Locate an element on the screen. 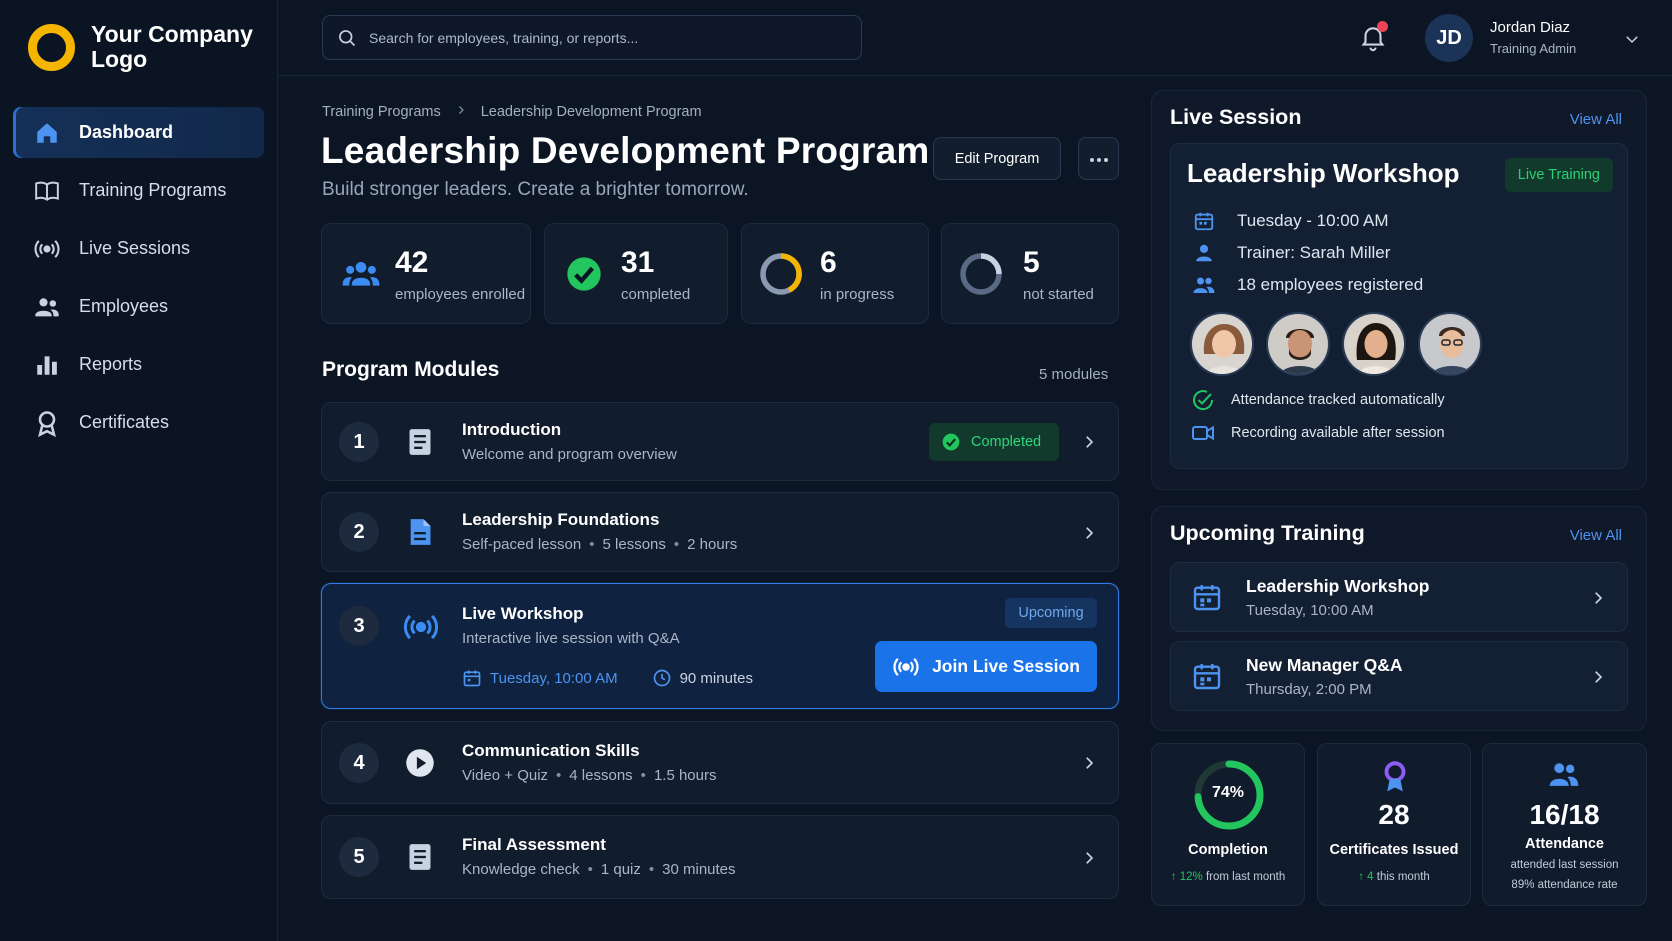 Image resolution: width=1672 pixels, height=941 pixels. more-options-button is located at coordinates (1098, 158).